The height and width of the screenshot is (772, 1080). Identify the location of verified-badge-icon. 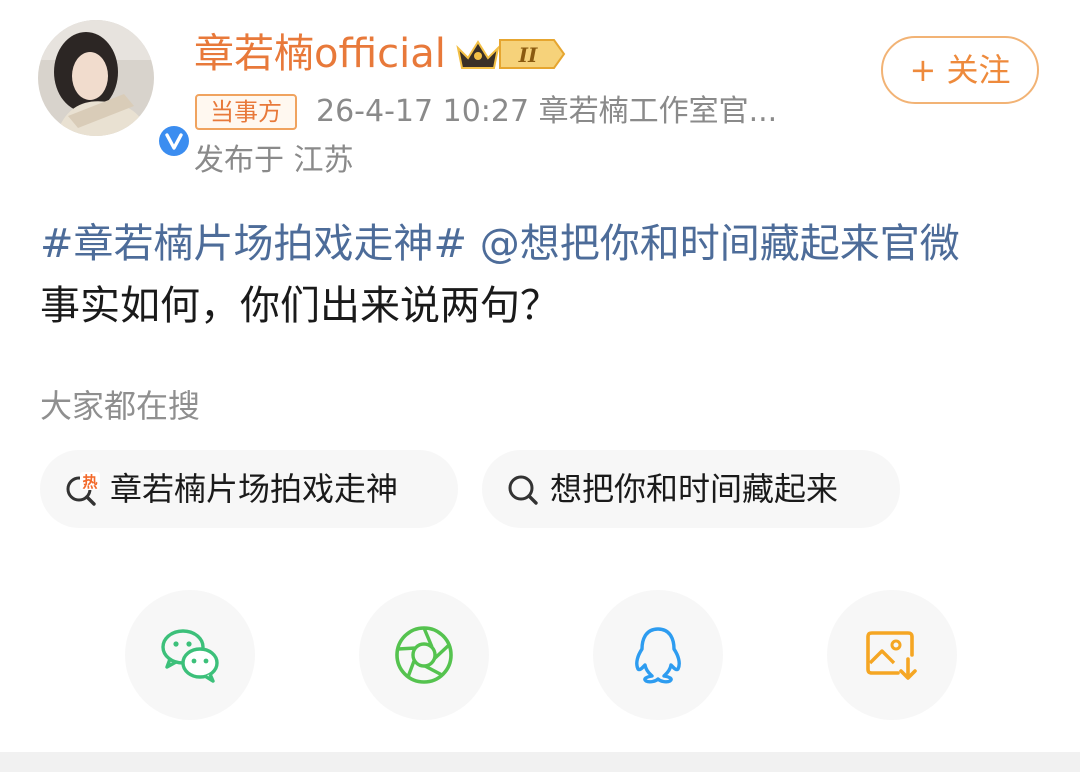
(174, 141).